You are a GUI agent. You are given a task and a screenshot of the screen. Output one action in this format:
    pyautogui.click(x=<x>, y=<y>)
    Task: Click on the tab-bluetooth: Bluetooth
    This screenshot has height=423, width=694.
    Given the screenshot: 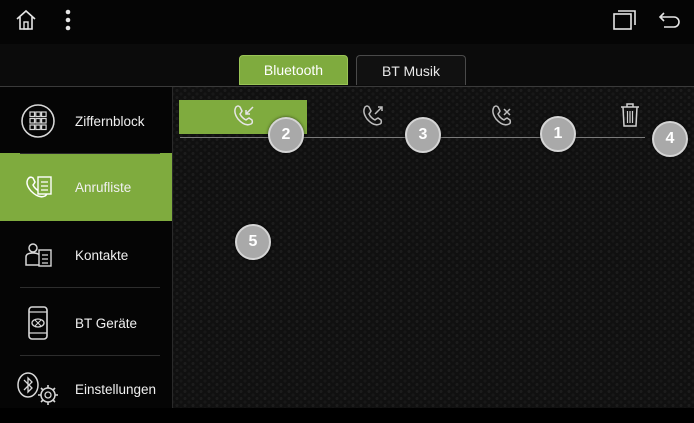 What is the action you would take?
    pyautogui.click(x=293, y=70)
    